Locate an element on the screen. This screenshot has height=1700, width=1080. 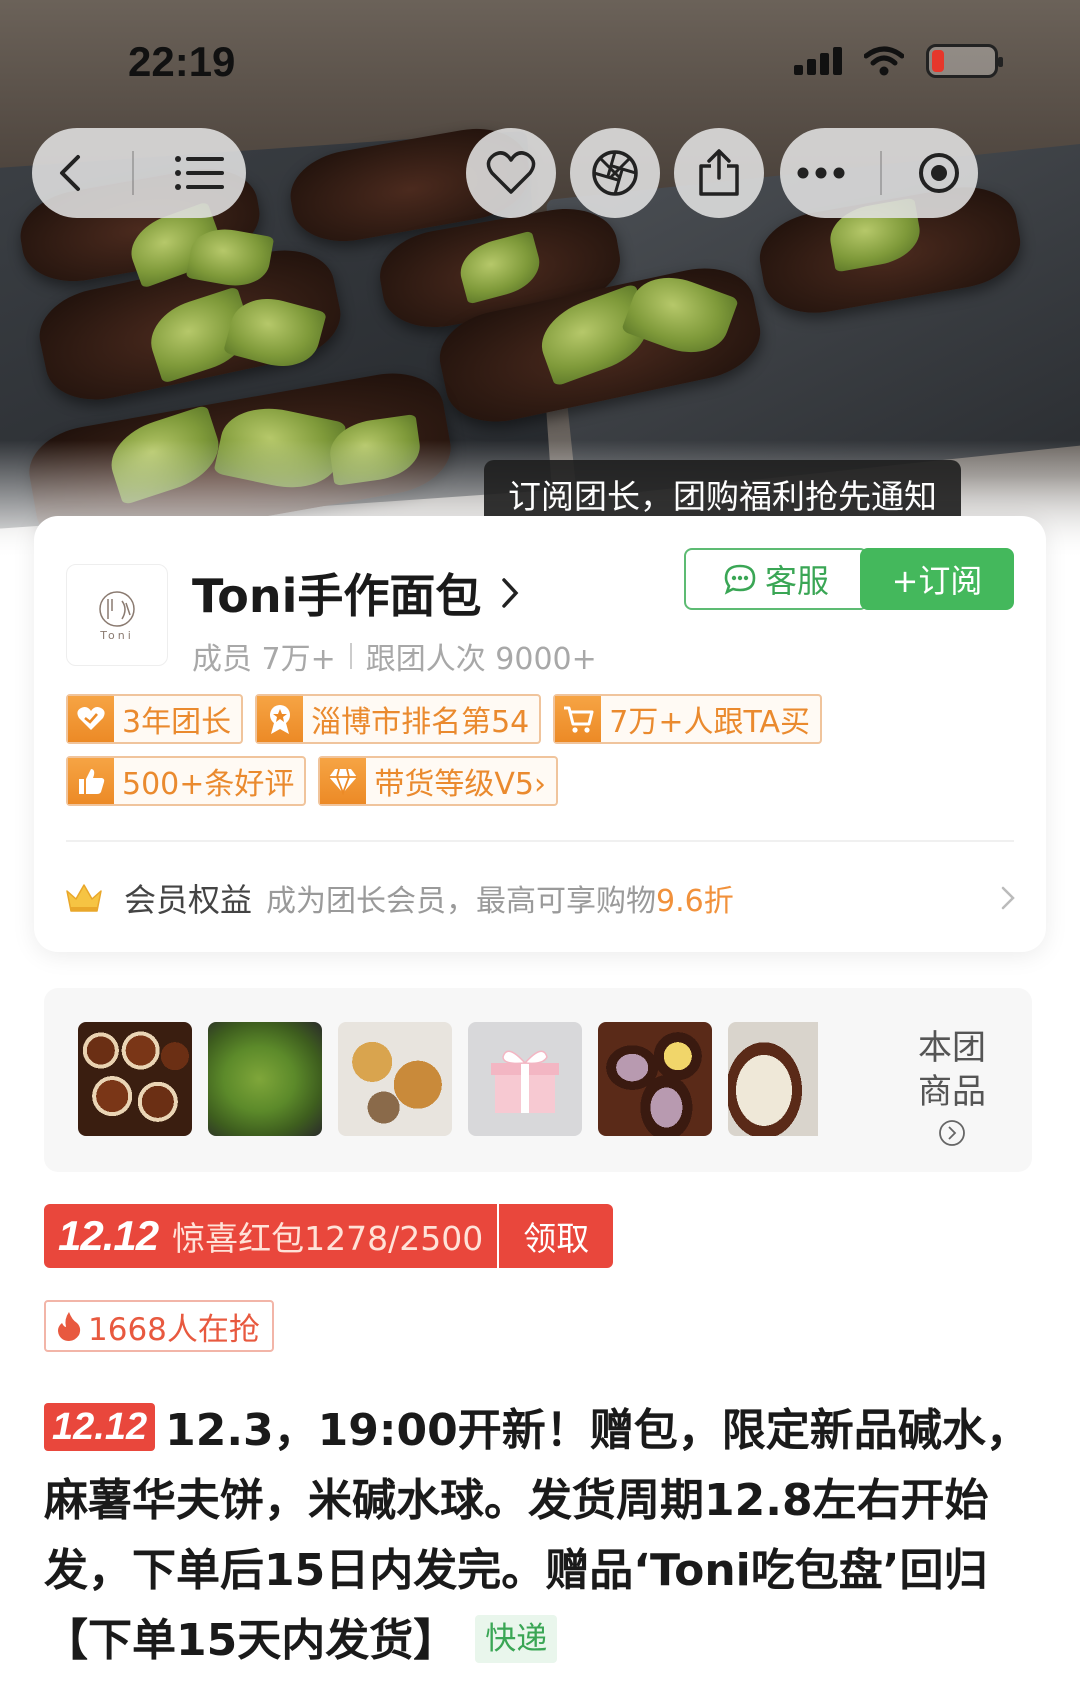
circle-chevron-icon is located at coordinates (952, 1133).